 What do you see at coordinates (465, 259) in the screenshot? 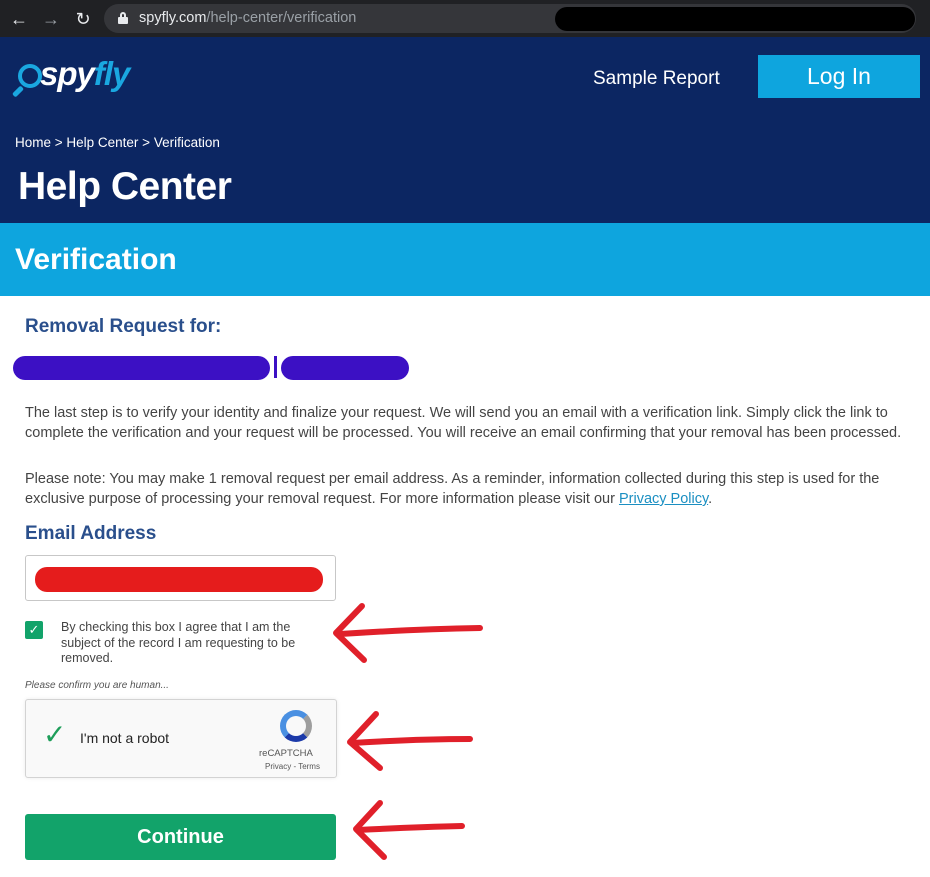
I see `section-banner: Verification` at bounding box center [465, 259].